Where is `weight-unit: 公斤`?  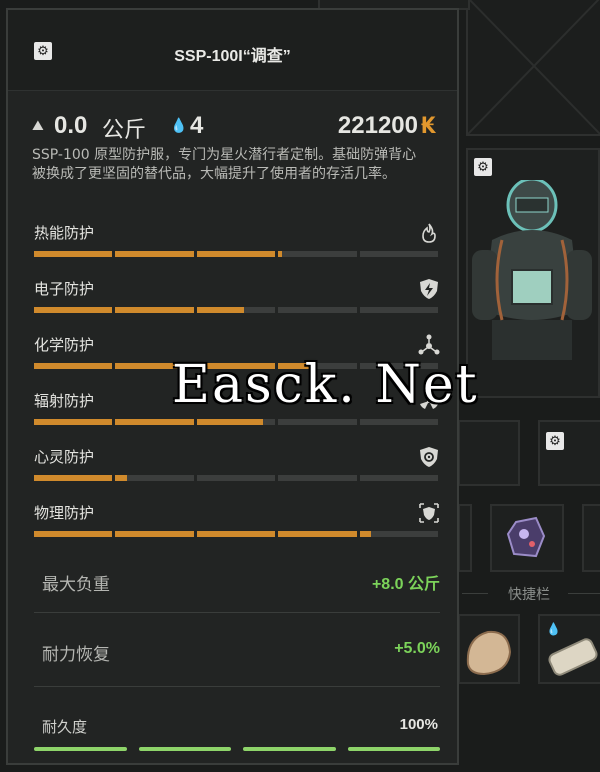
weight-unit: 公斤 is located at coordinates (124, 130).